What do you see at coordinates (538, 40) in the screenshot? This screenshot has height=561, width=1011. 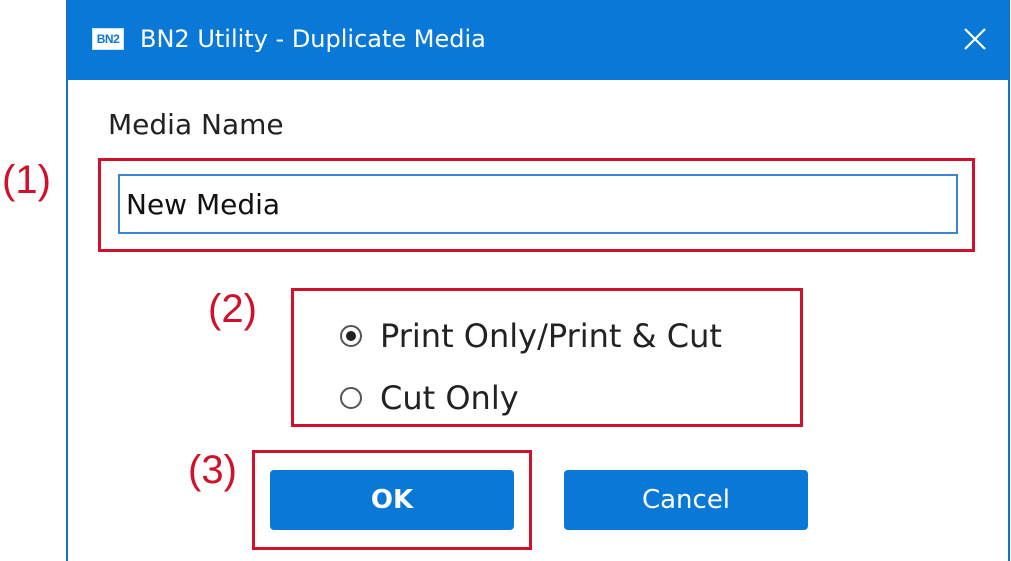 I see `title-bar: BN2 BN2 Utility - Duplicate Media` at bounding box center [538, 40].